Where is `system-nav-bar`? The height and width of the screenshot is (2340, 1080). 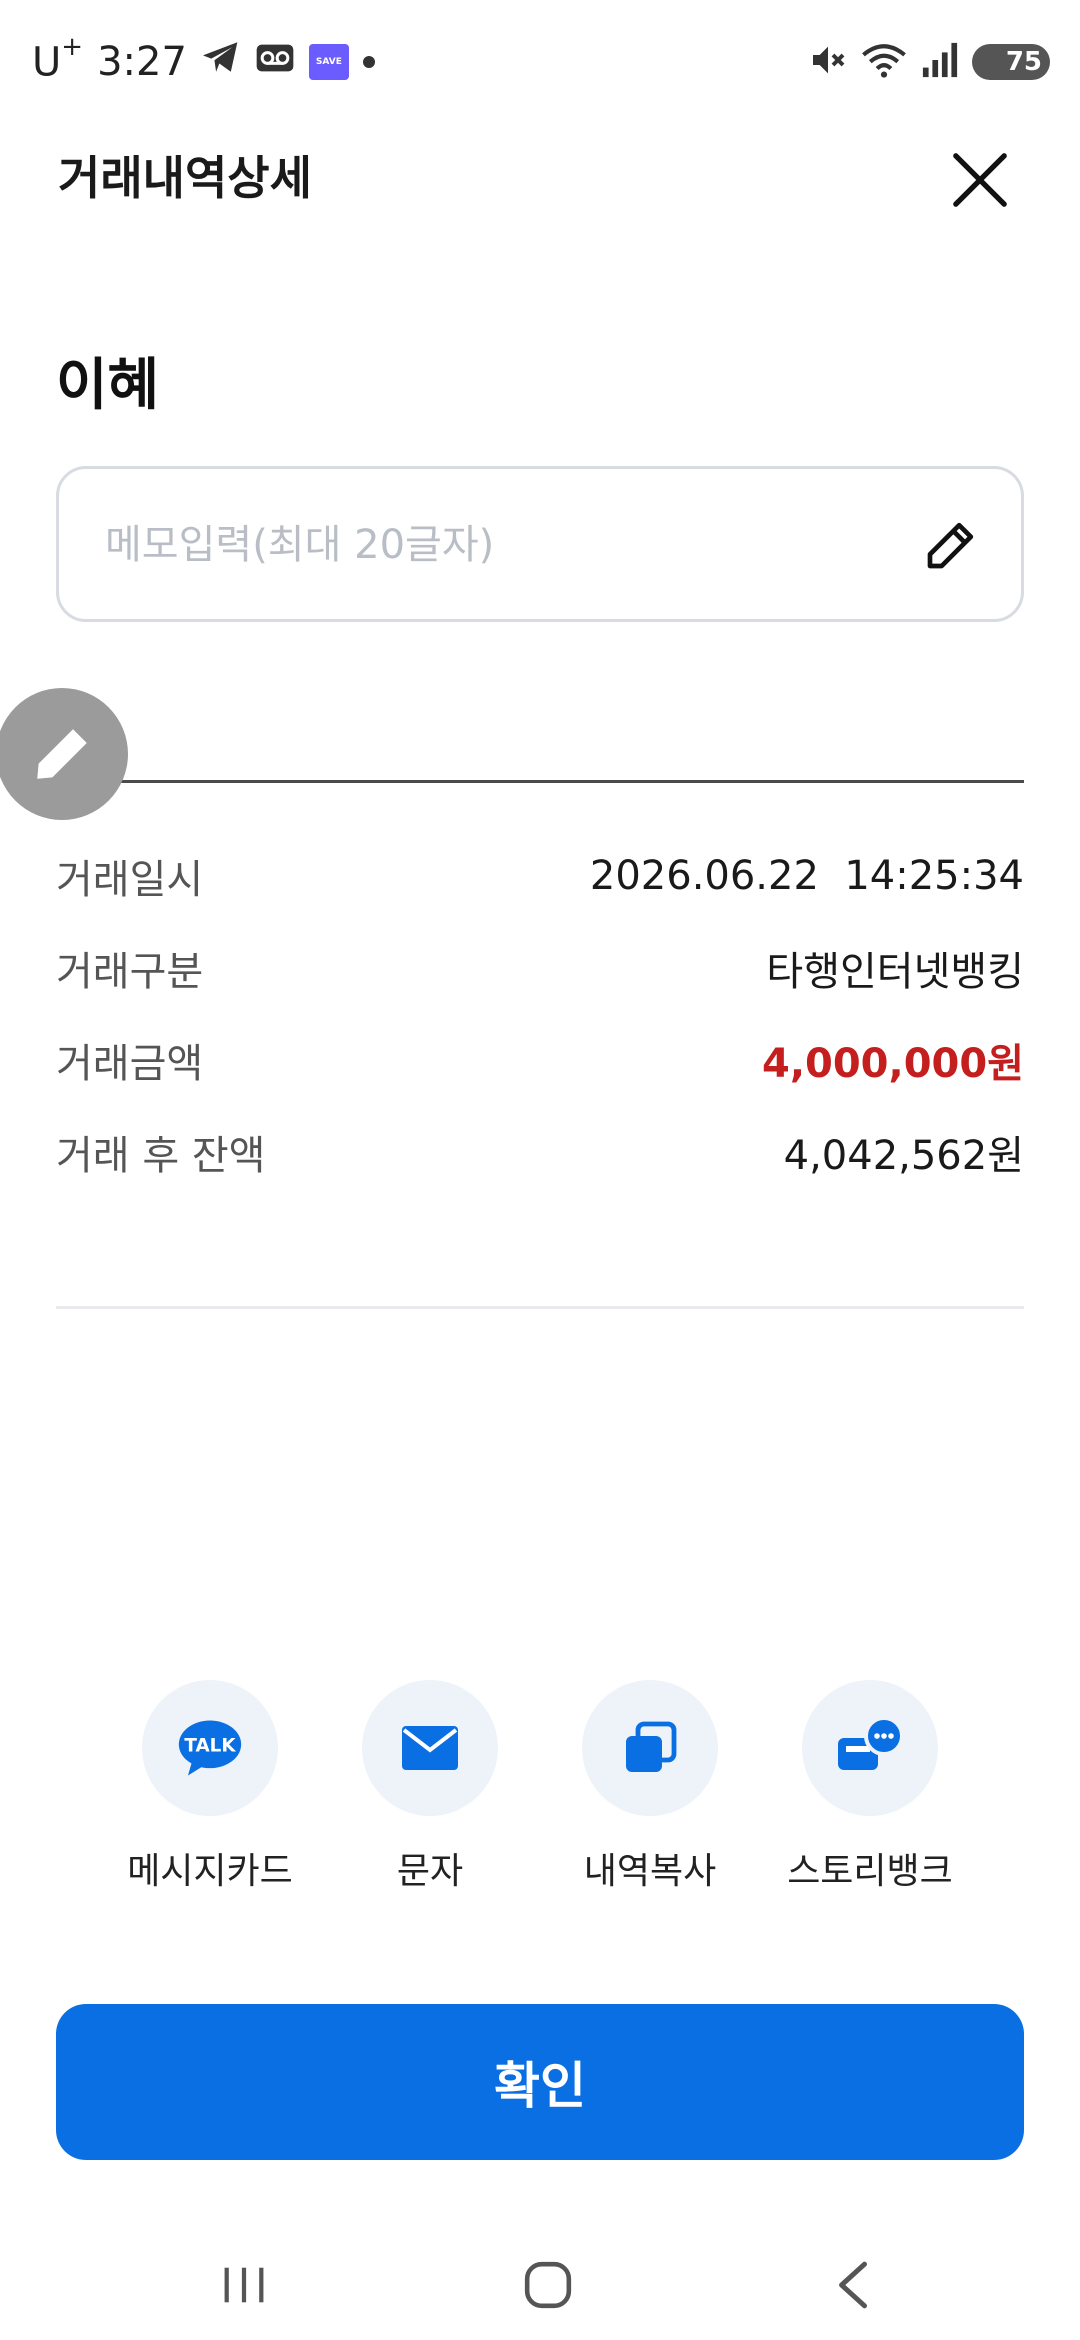 system-nav-bar is located at coordinates (540, 2280).